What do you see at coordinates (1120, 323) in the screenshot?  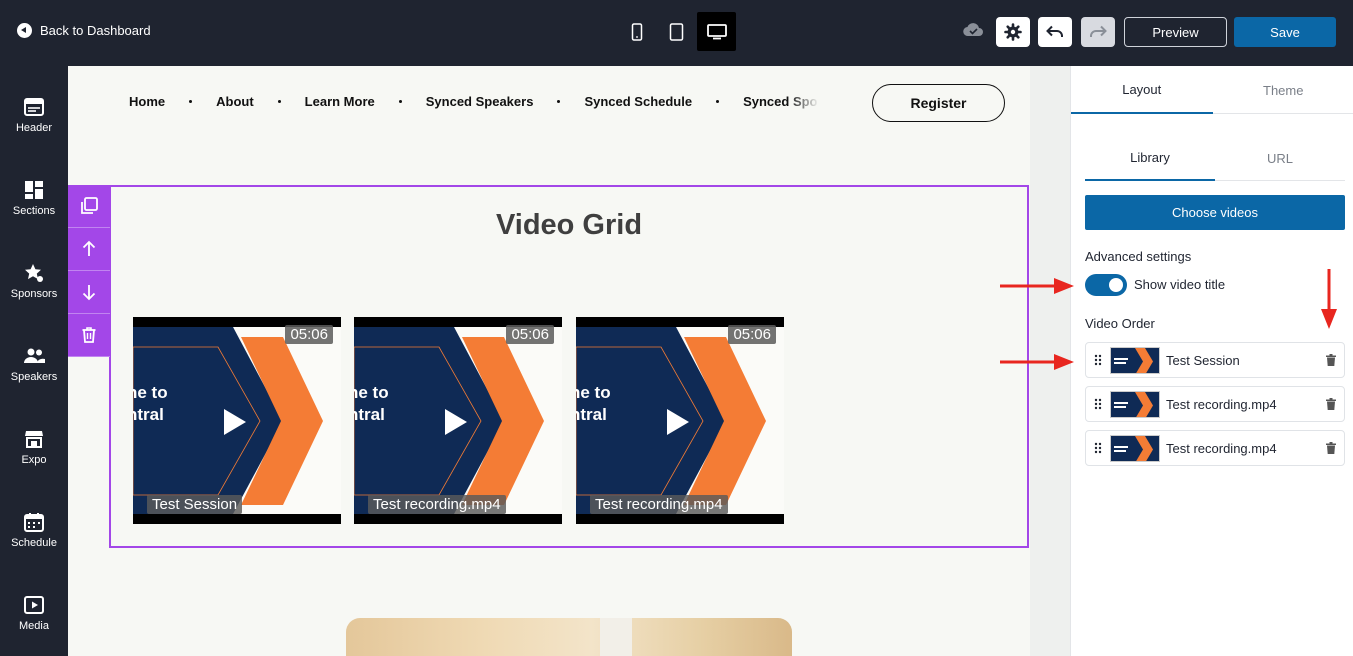 I see `video-order-heading: Video Order` at bounding box center [1120, 323].